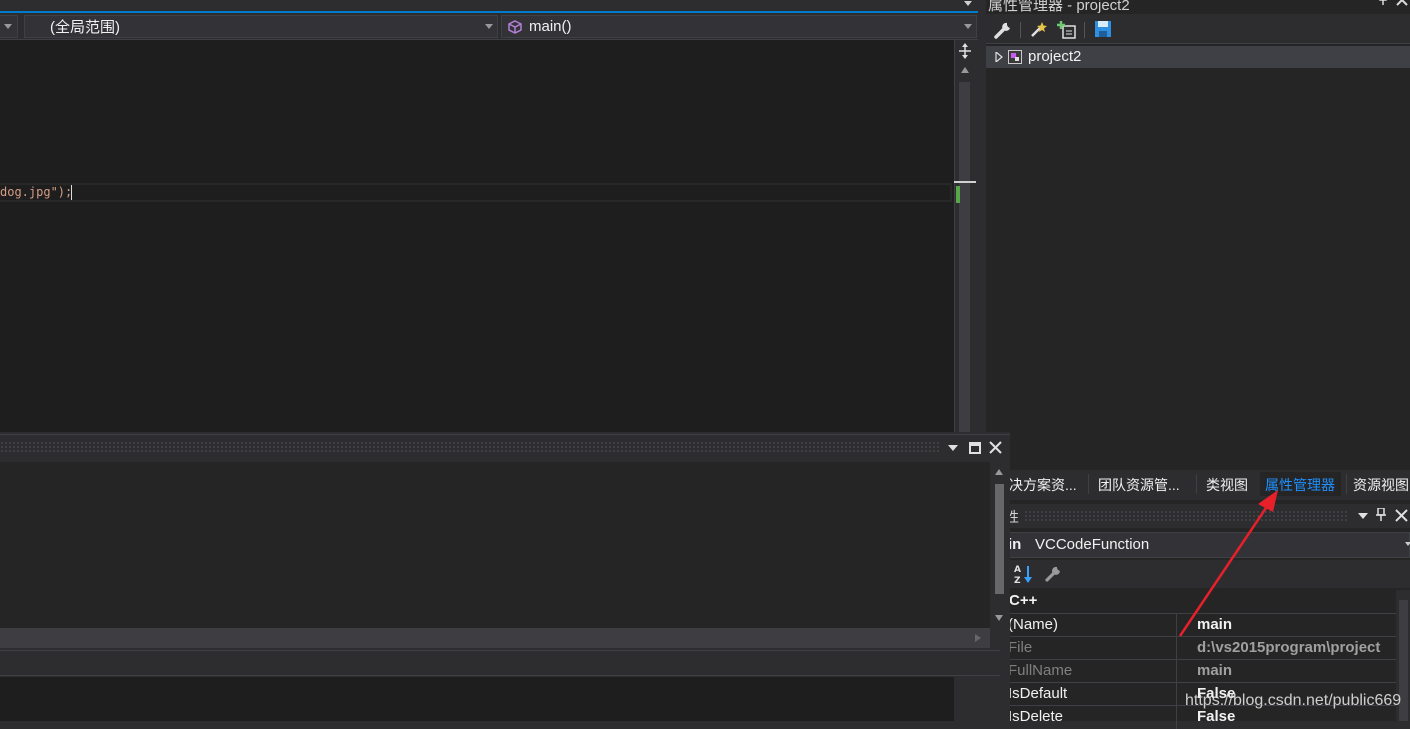 Image resolution: width=1410 pixels, height=729 pixels. I want to click on property-row: File d:\vs2015program\project, so click(1200, 648).